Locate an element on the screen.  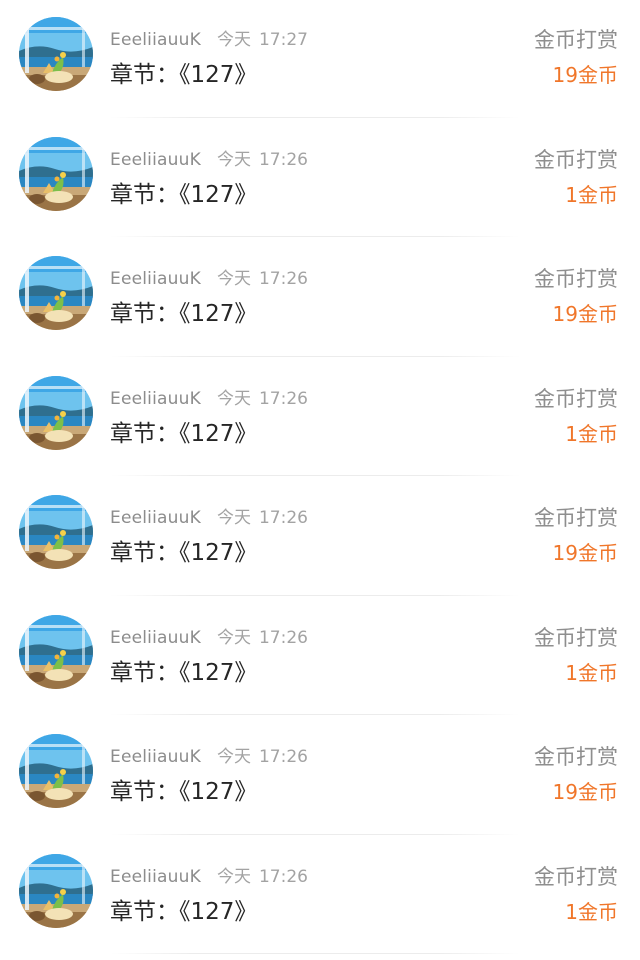
timestamp: 17:27 is located at coordinates (283, 40).